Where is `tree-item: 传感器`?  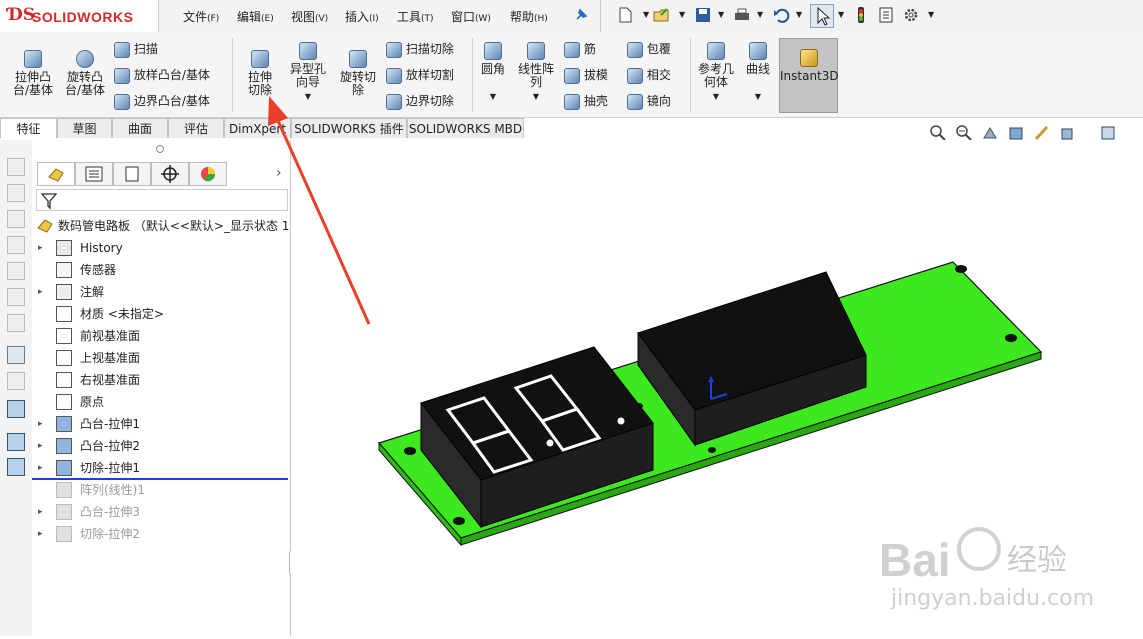 tree-item: 传感器 is located at coordinates (160, 270).